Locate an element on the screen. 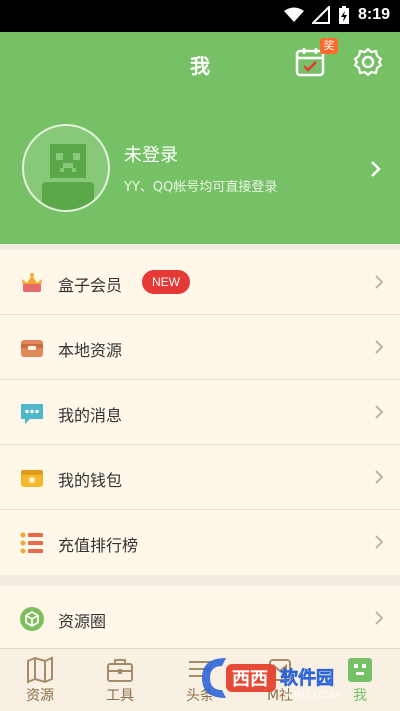  tab-tools: 工具 is located at coordinates (120, 680).